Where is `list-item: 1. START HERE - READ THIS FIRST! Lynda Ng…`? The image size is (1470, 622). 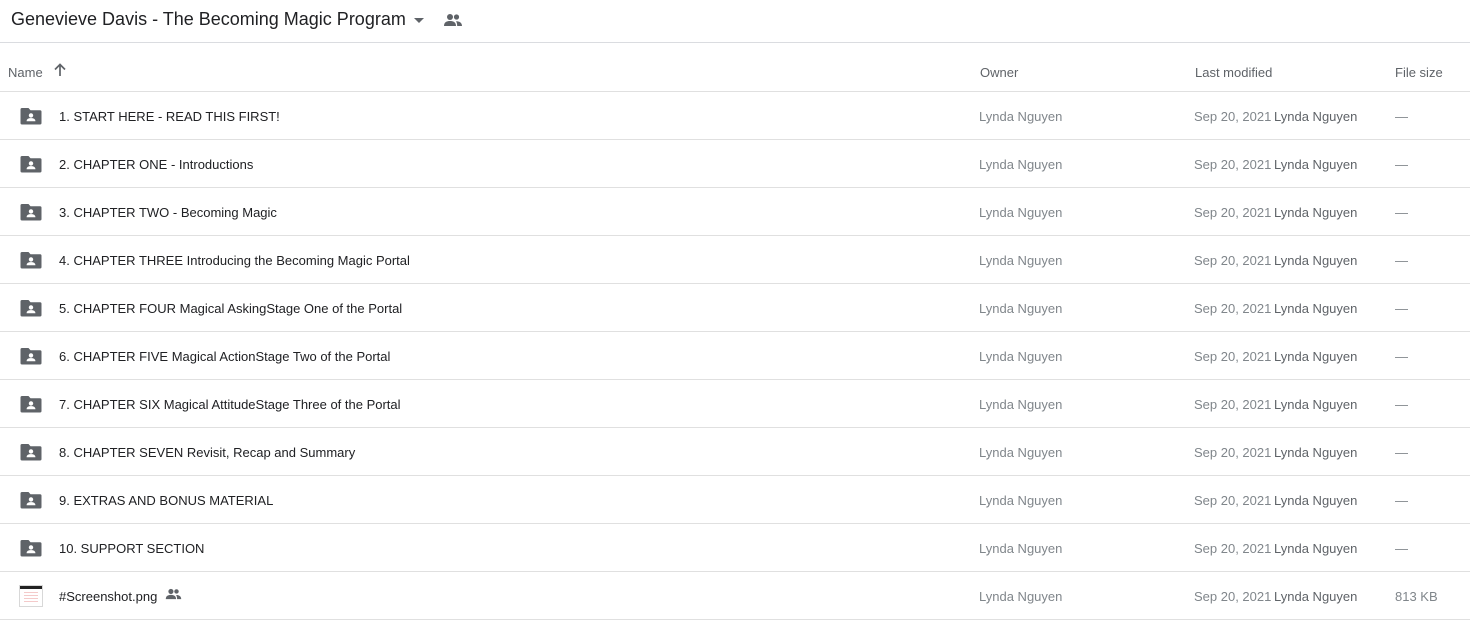
list-item: 1. START HERE - READ THIS FIRST! Lynda Ng… is located at coordinates (735, 116).